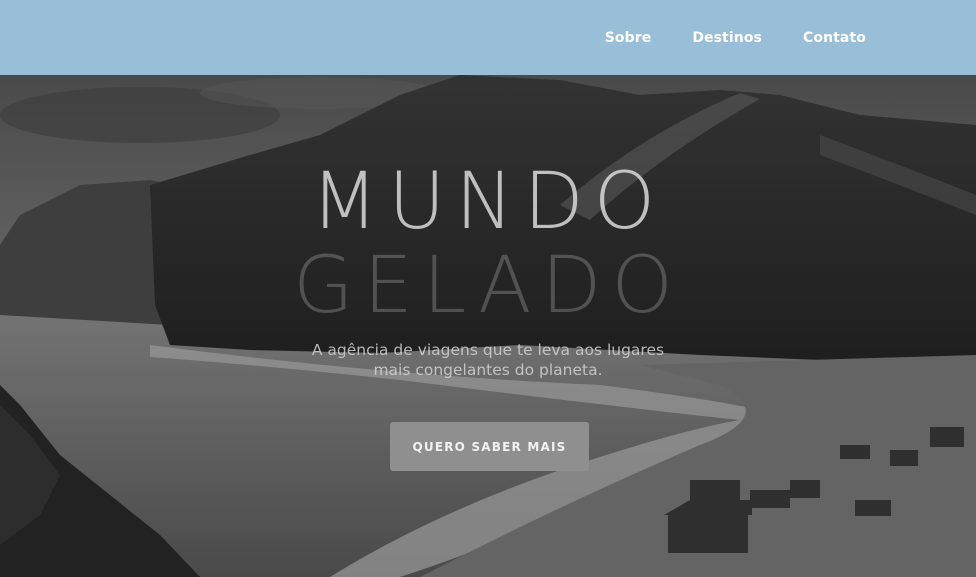 The width and height of the screenshot is (976, 577). Describe the element at coordinates (488, 202) in the screenshot. I see `hero-title-line-1: MUNDO` at that location.